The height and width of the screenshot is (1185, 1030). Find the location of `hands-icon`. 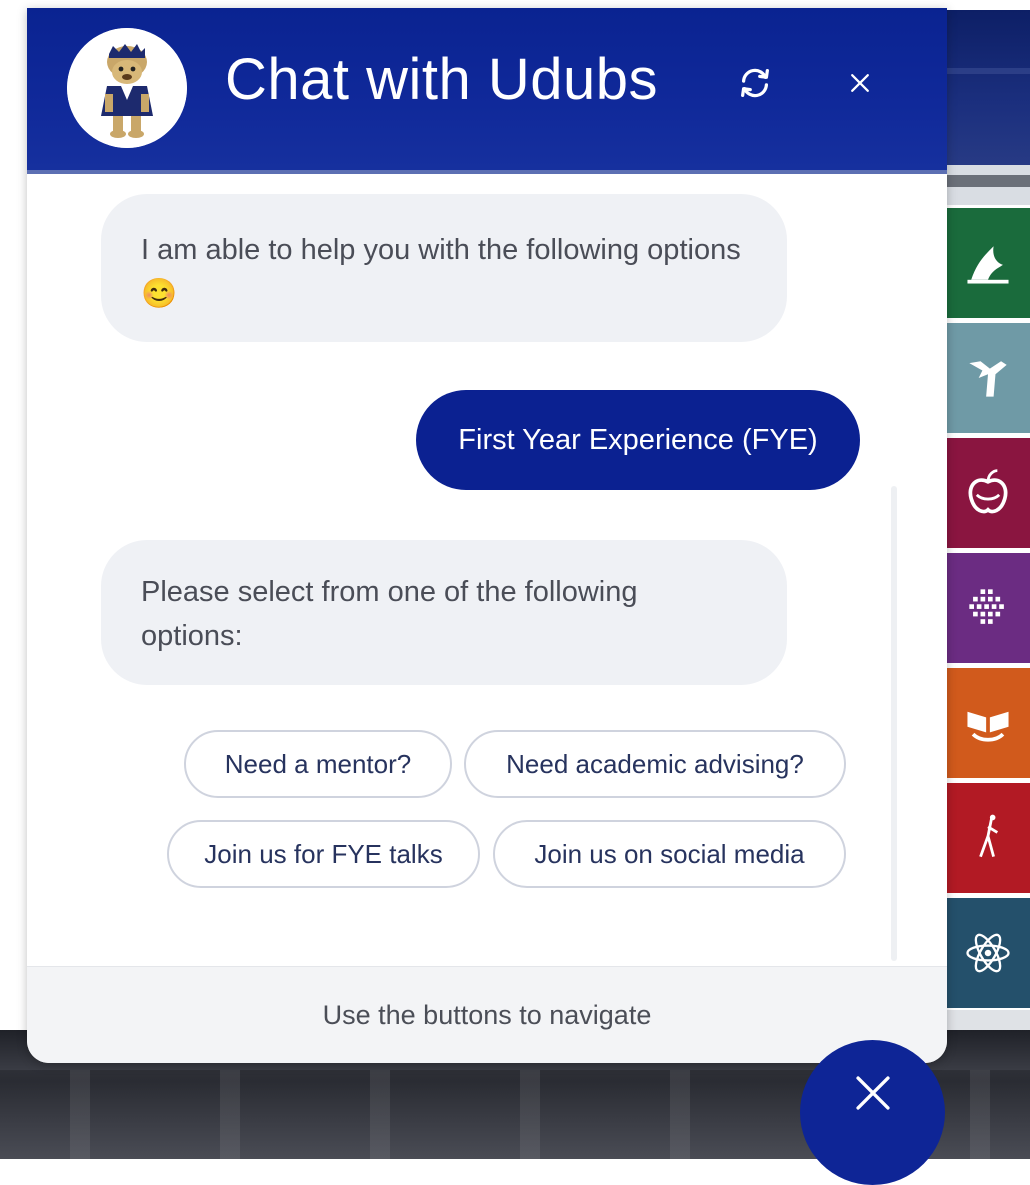

hands-icon is located at coordinates (988, 379).